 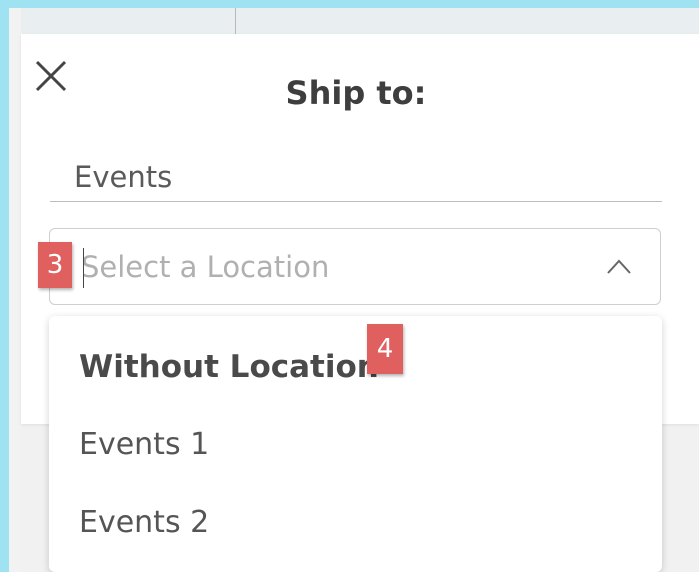 I want to click on events-field, so click(x=356, y=177).